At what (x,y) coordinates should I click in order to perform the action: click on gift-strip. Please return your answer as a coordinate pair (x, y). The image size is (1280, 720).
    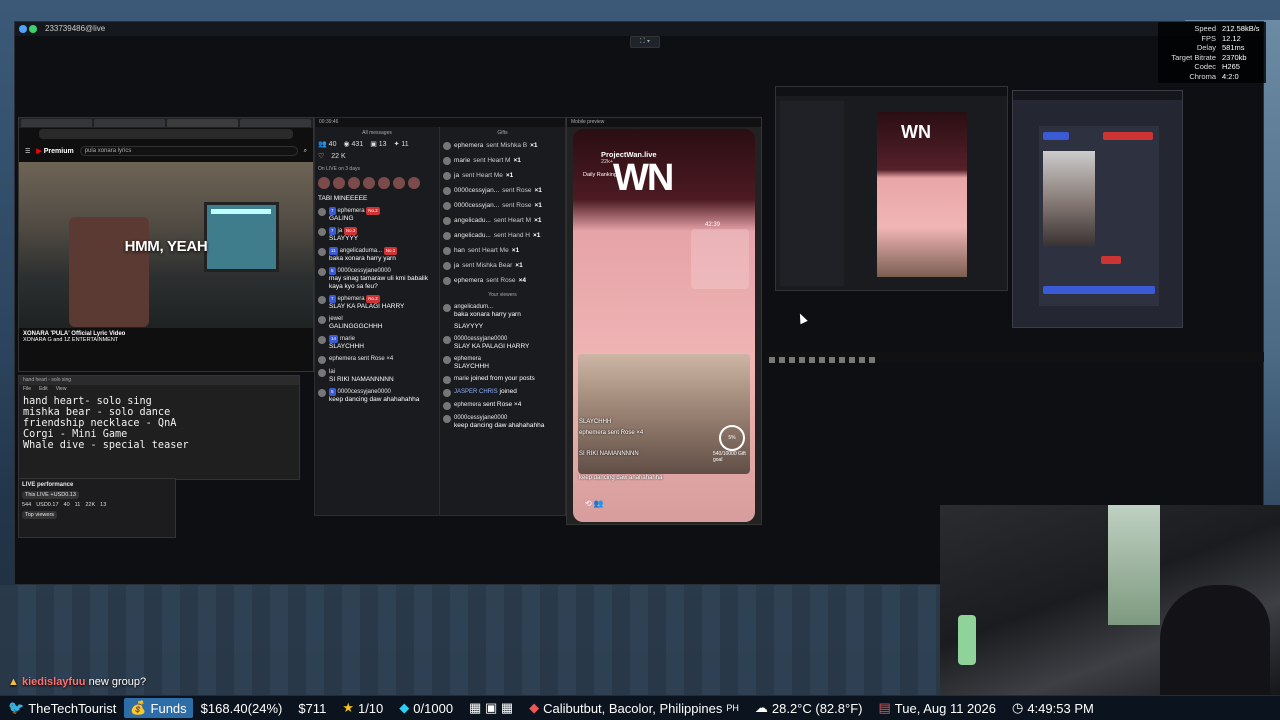
    Looking at the image, I should click on (377, 183).